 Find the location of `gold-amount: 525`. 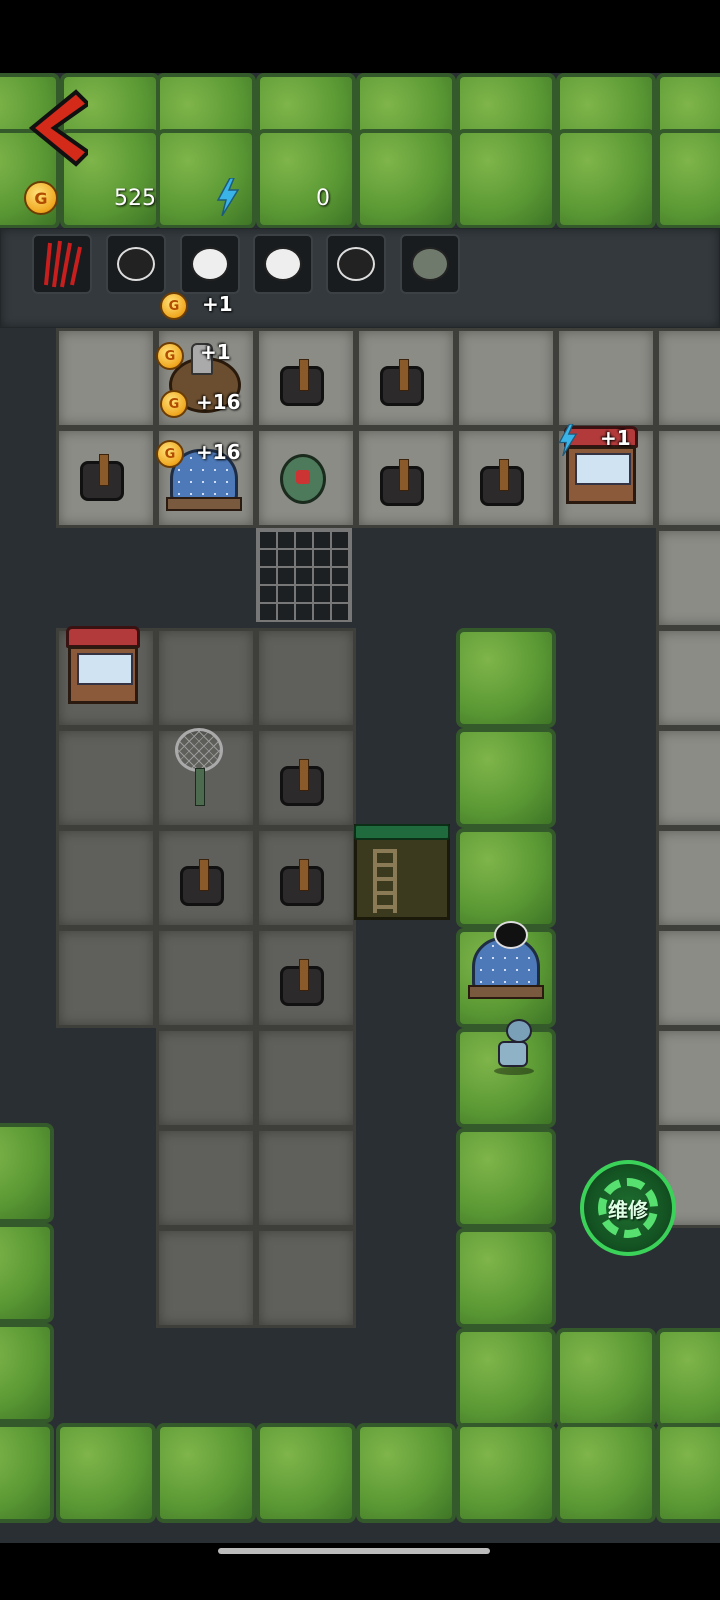

gold-amount: 525 is located at coordinates (135, 198).